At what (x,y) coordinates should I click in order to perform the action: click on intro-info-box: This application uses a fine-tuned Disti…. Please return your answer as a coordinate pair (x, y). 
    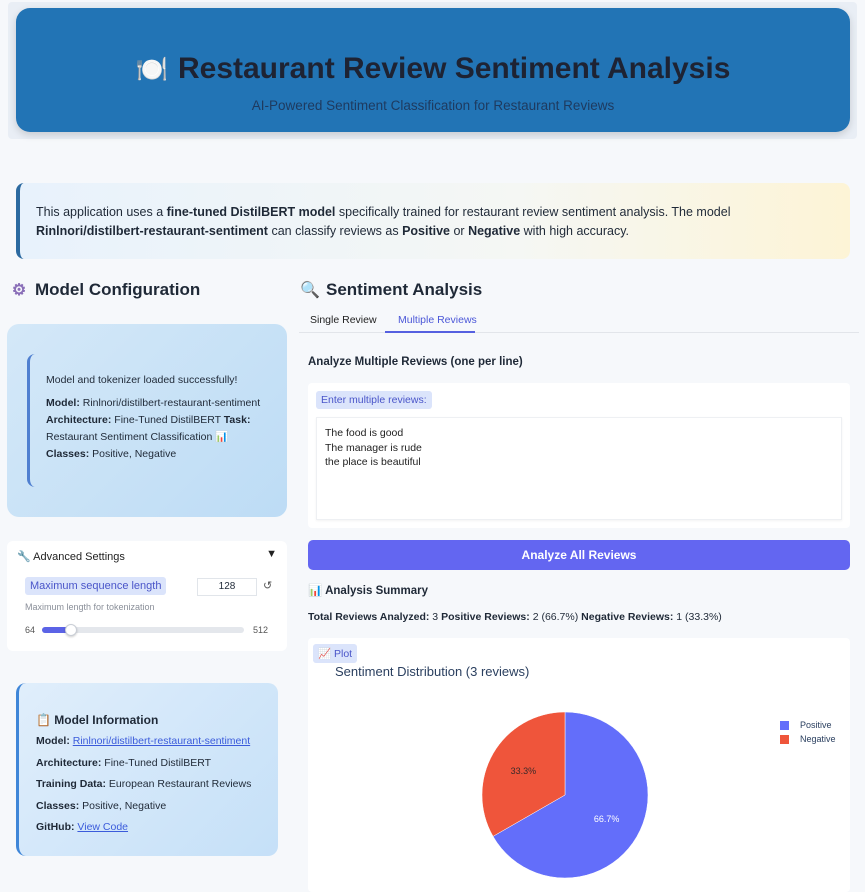
    Looking at the image, I should click on (433, 221).